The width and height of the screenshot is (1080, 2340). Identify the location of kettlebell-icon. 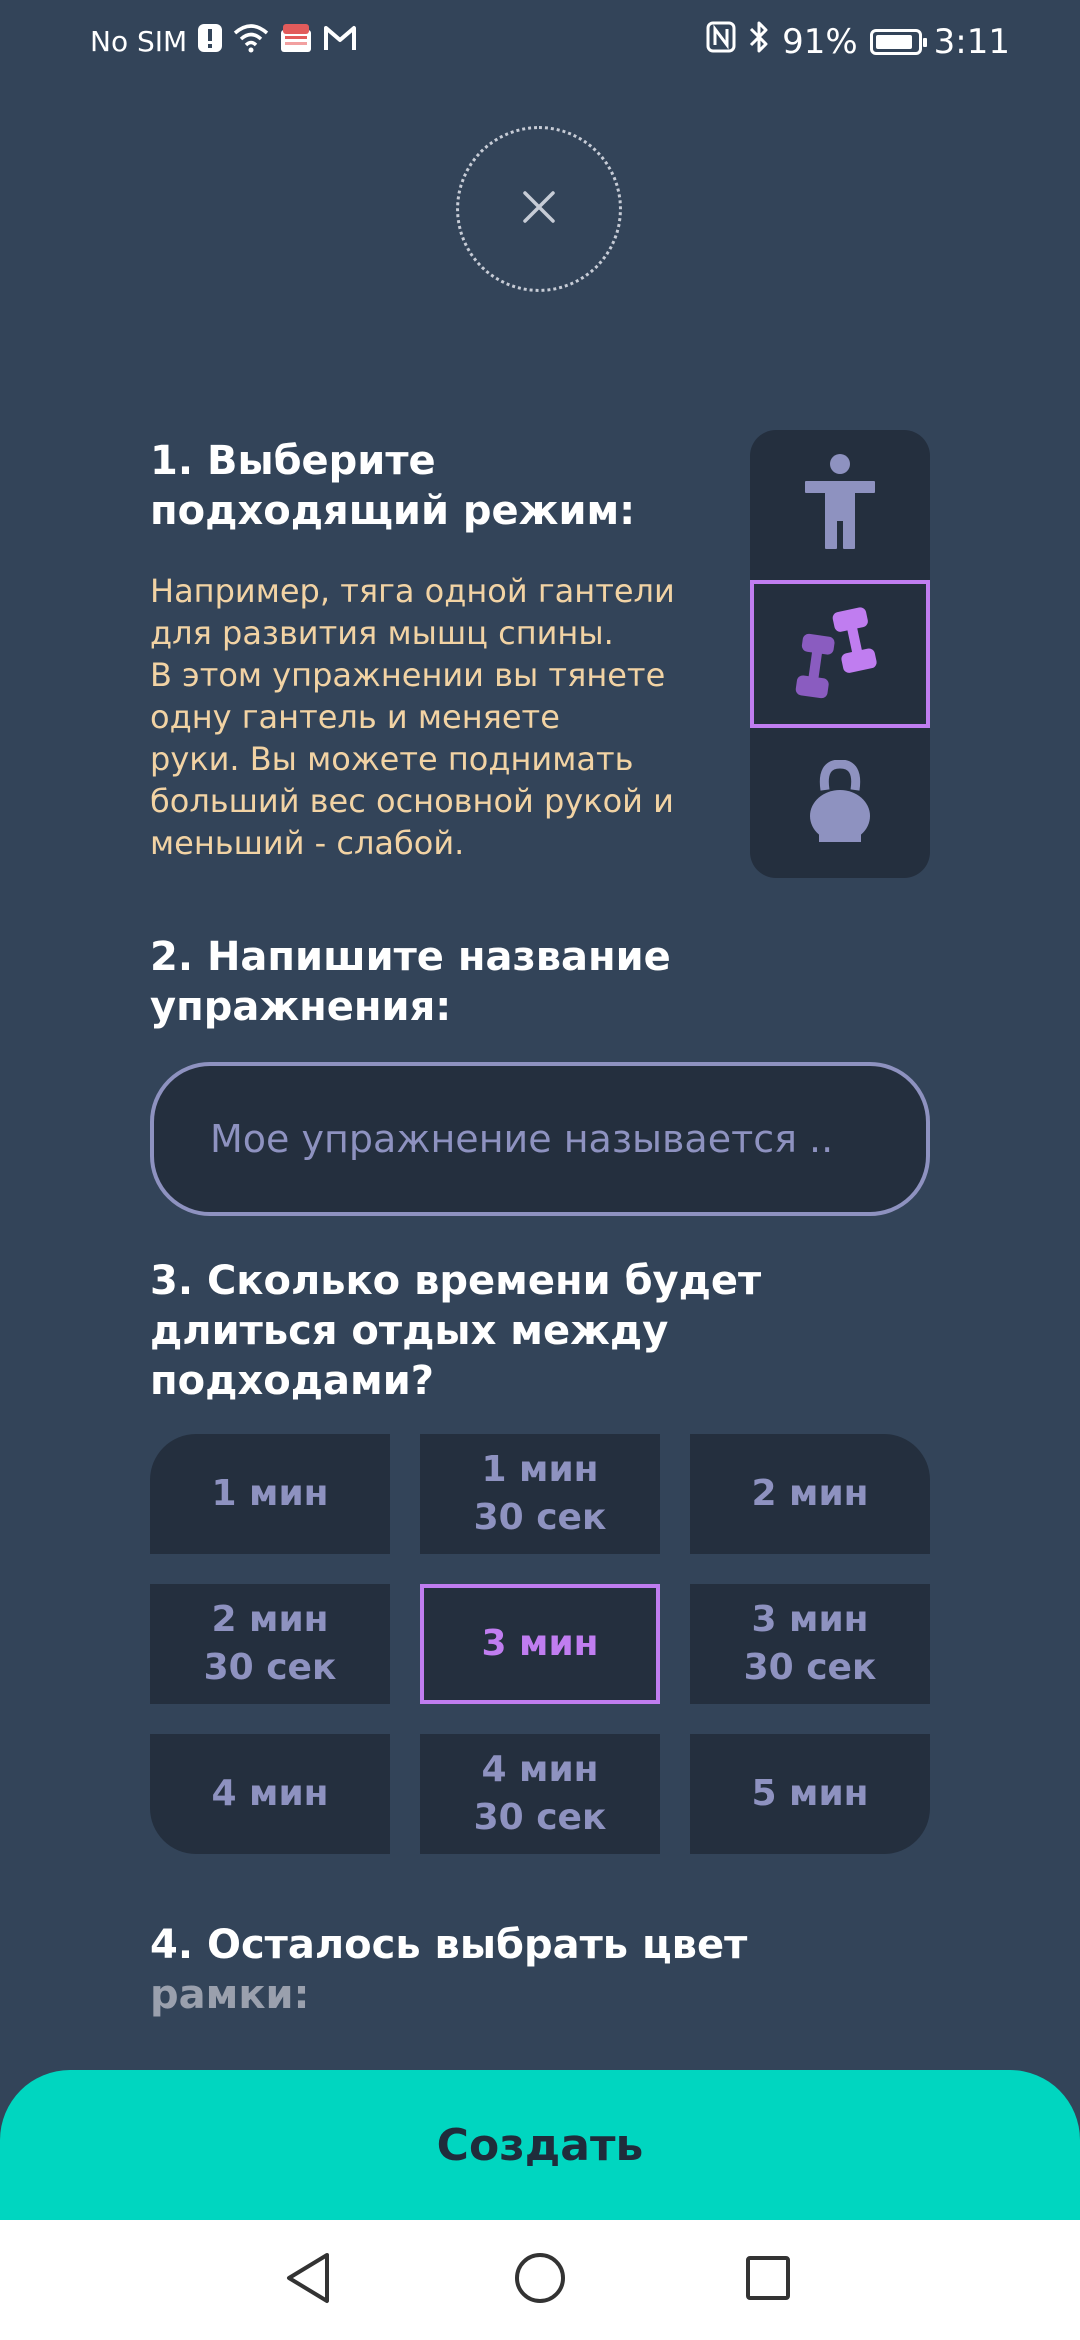
(840, 803).